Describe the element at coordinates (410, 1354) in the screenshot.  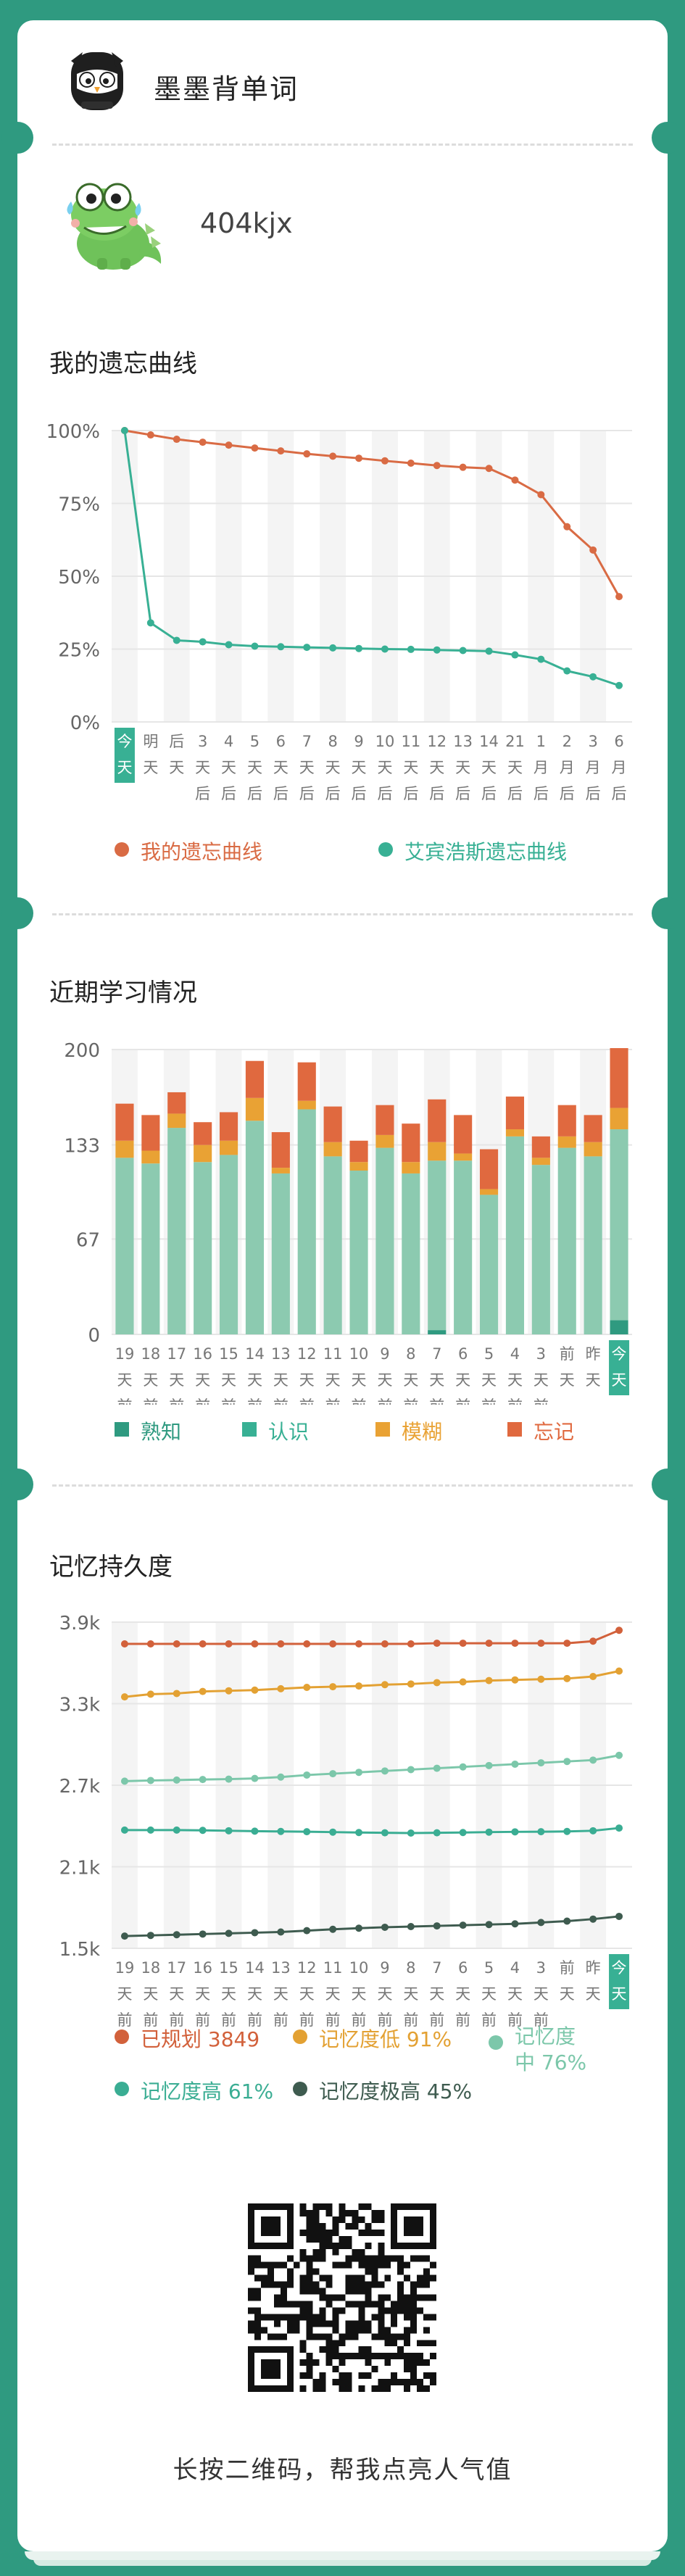
I see `x-tick-label: 8` at that location.